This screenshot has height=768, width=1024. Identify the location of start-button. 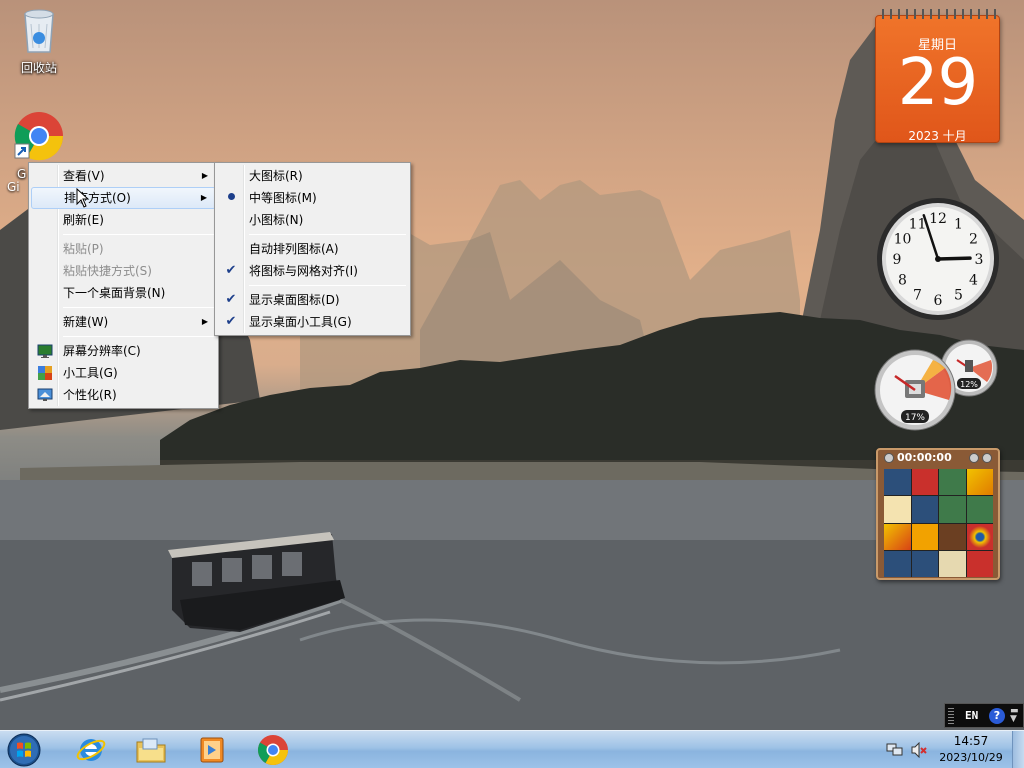
(24, 750).